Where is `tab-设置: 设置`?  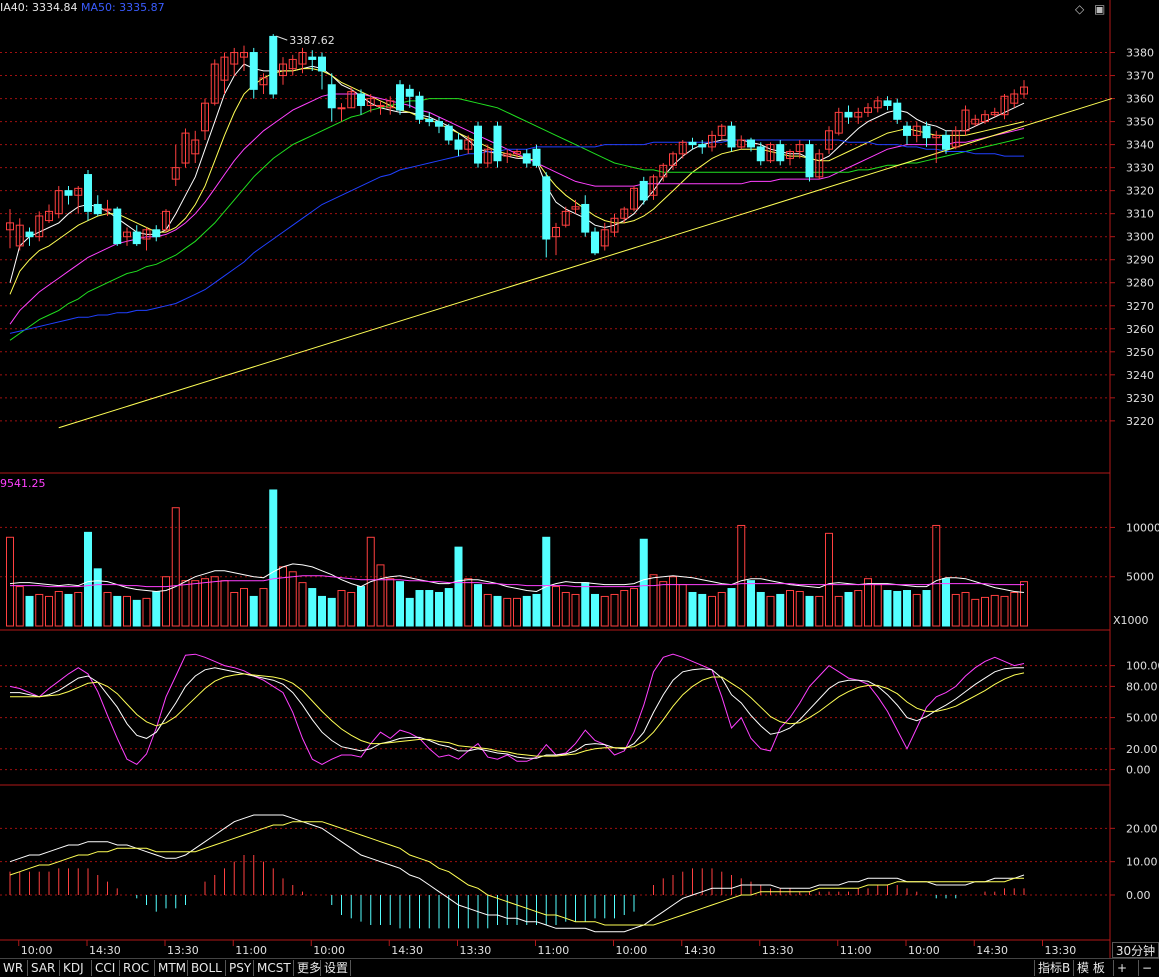
tab-设置: 设置 is located at coordinates (336, 968).